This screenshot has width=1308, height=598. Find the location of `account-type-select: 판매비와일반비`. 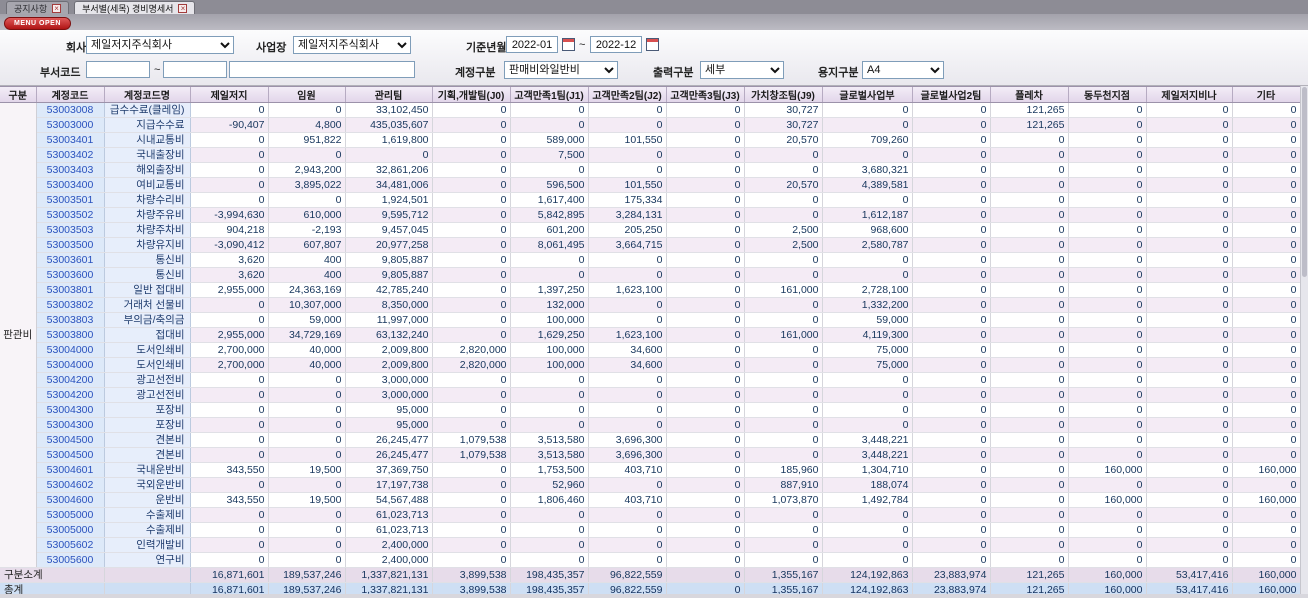

account-type-select: 판매비와일반비 is located at coordinates (561, 70).